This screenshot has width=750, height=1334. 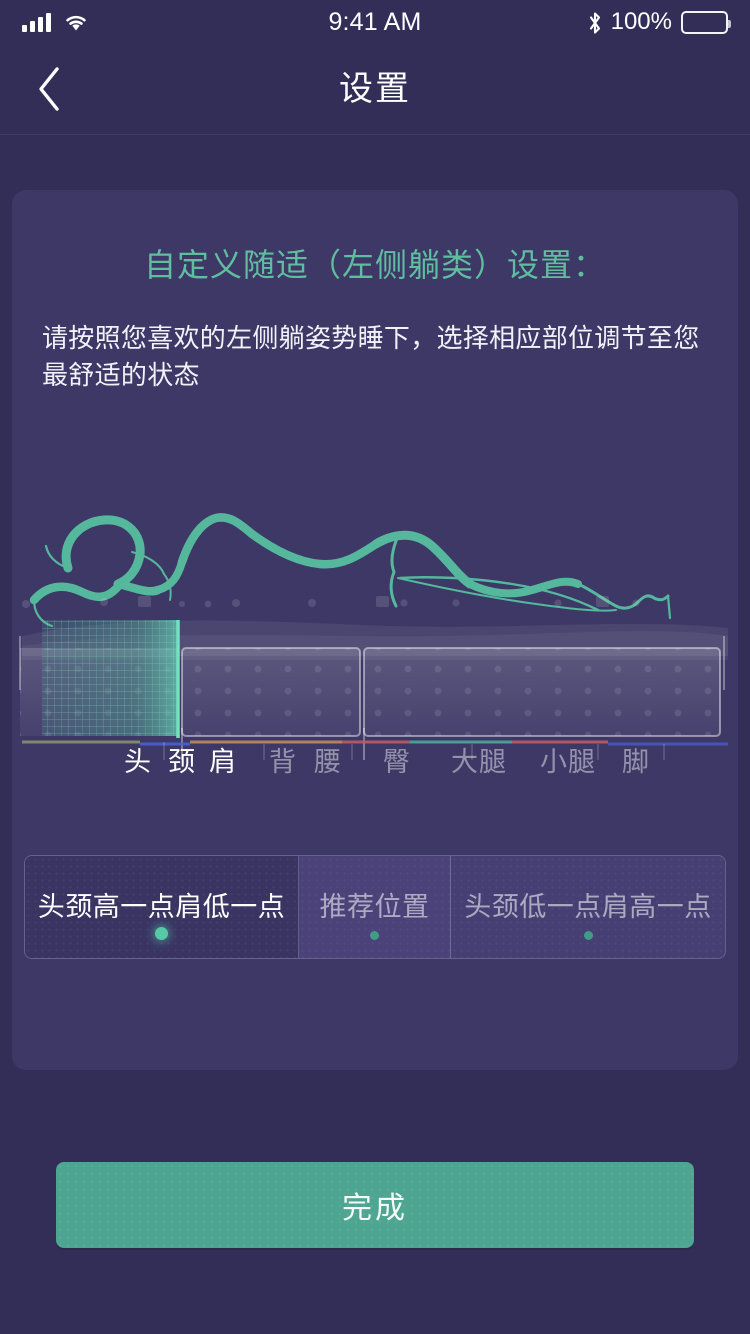 What do you see at coordinates (397, 759) in the screenshot?
I see `body-part-hip: 臀` at bounding box center [397, 759].